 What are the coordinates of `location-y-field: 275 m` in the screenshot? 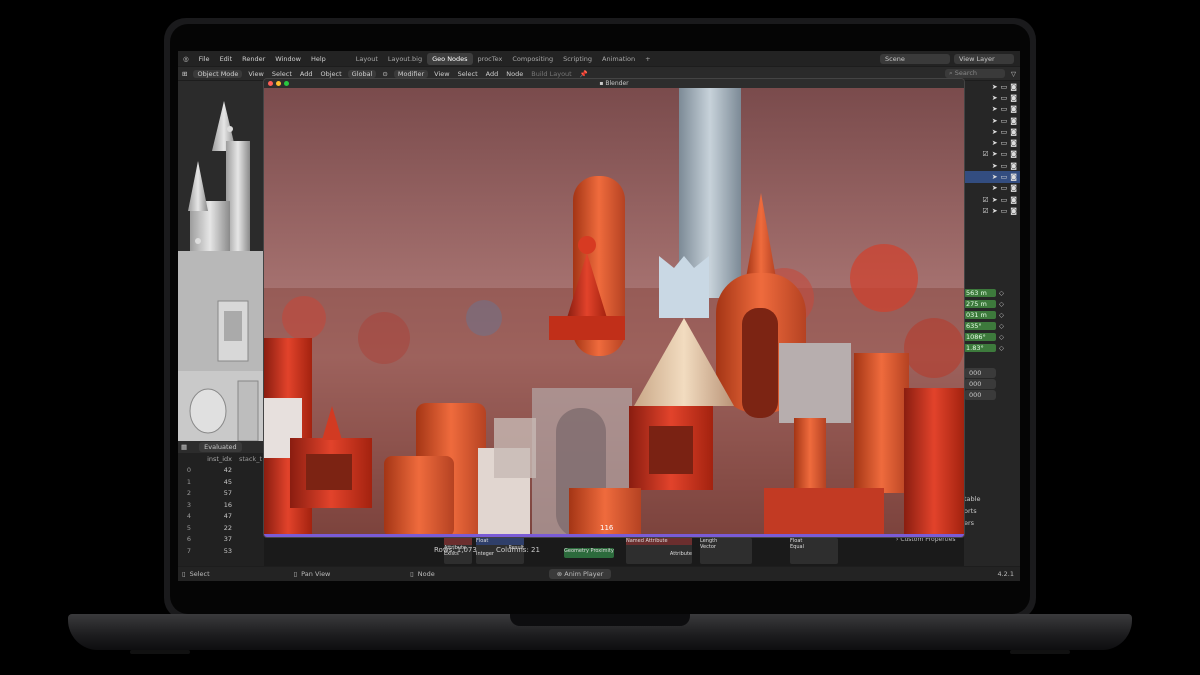 It's located at (980, 303).